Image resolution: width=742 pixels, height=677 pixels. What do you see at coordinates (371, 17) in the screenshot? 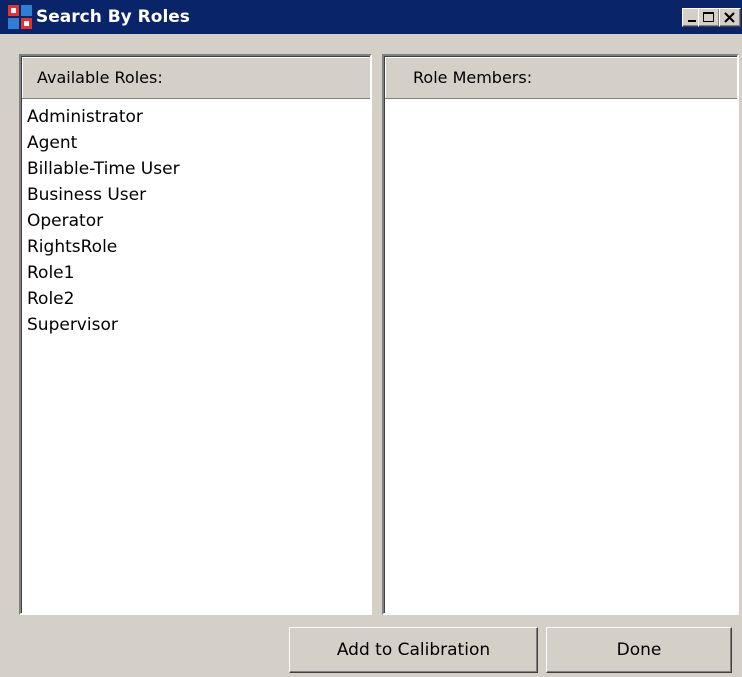
I see `title-bar: Search By Roles` at bounding box center [371, 17].